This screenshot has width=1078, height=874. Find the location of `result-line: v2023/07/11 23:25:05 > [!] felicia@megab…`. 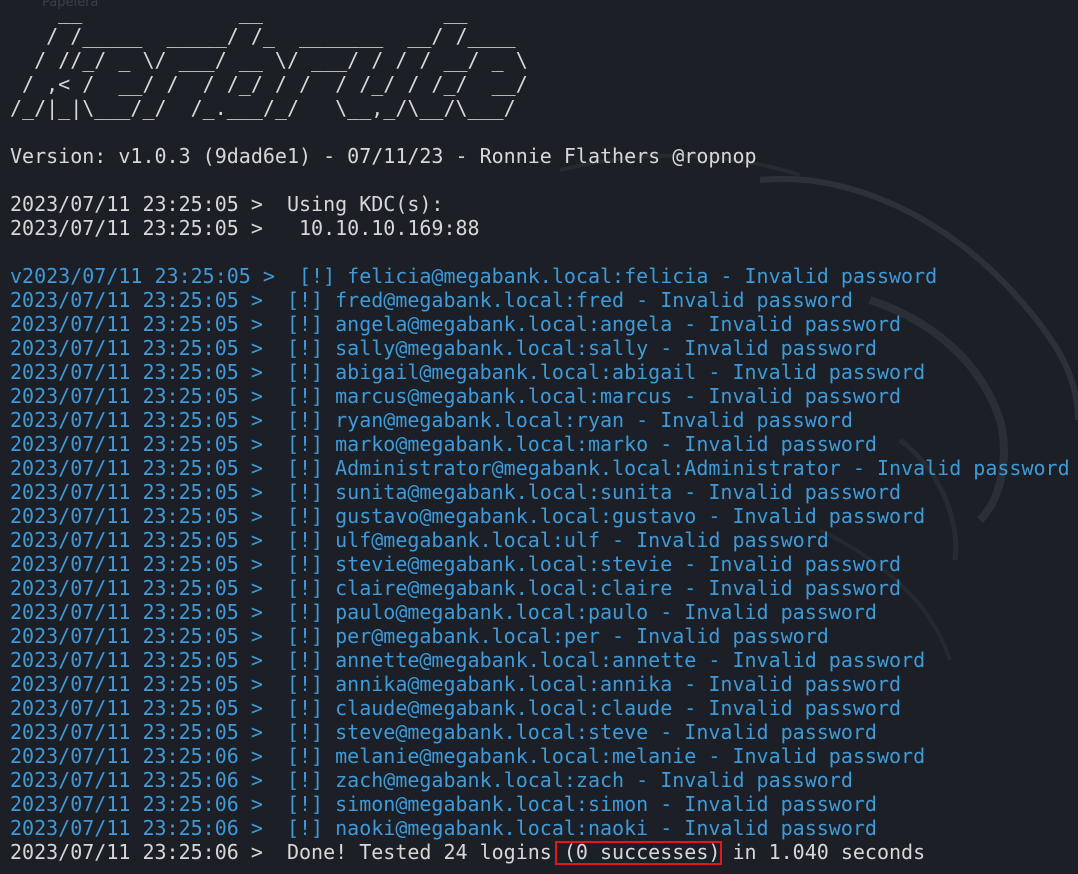

result-line: v2023/07/11 23:25:05 > [!] felicia@megab… is located at coordinates (474, 276).